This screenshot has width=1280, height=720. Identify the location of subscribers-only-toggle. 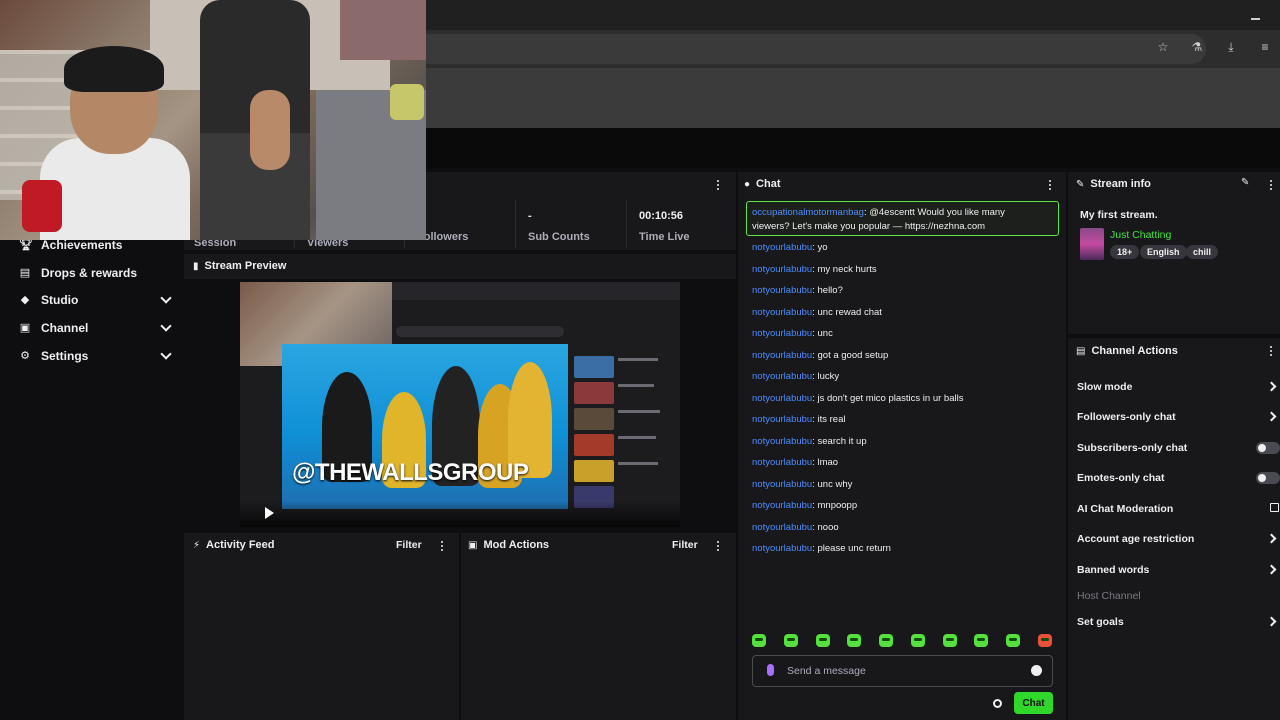
(1268, 448).